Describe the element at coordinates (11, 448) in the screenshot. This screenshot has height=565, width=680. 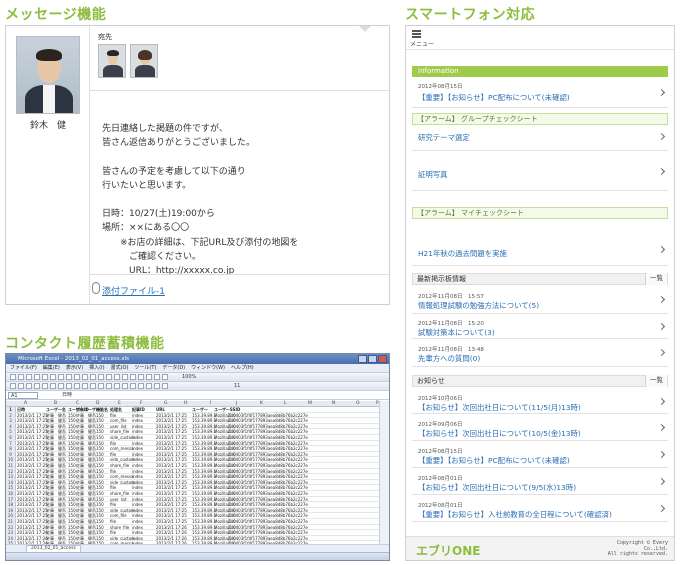
I see `row-number: 8` at that location.